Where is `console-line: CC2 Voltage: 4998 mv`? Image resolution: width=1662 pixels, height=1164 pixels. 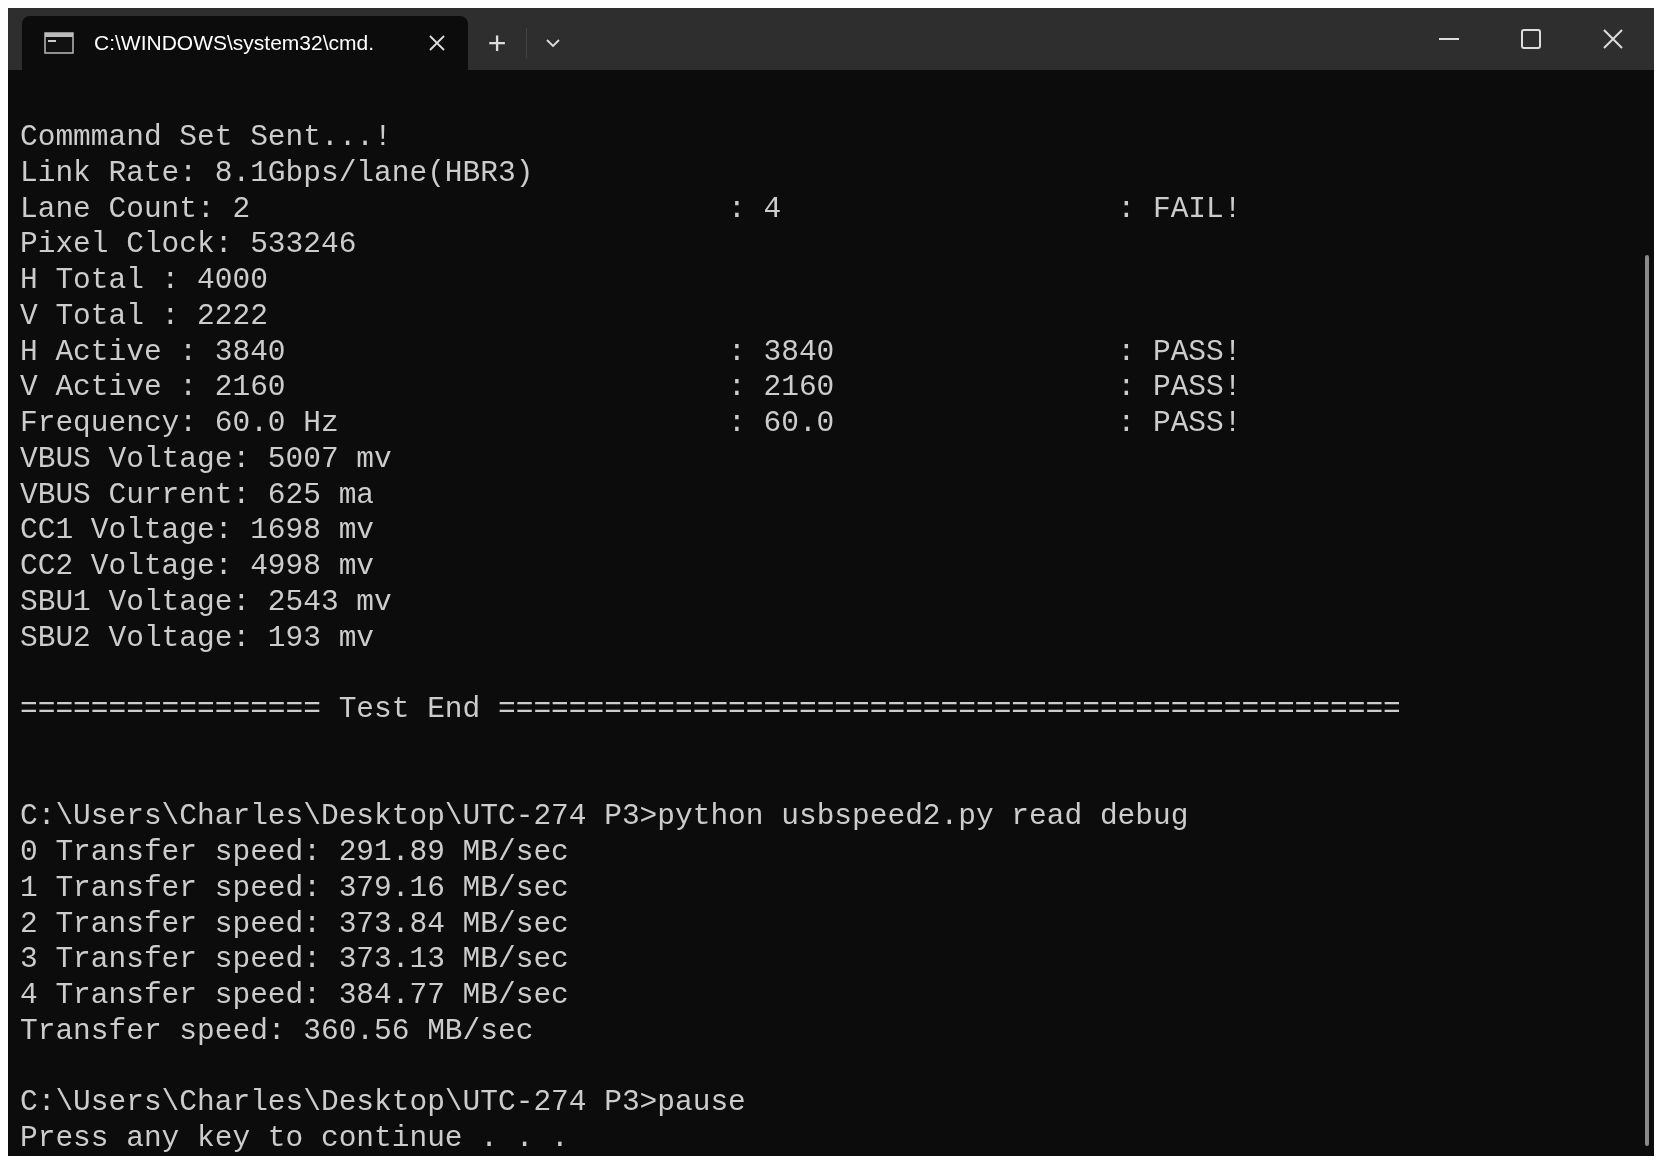
console-line: CC2 Voltage: 4998 mv is located at coordinates (197, 567).